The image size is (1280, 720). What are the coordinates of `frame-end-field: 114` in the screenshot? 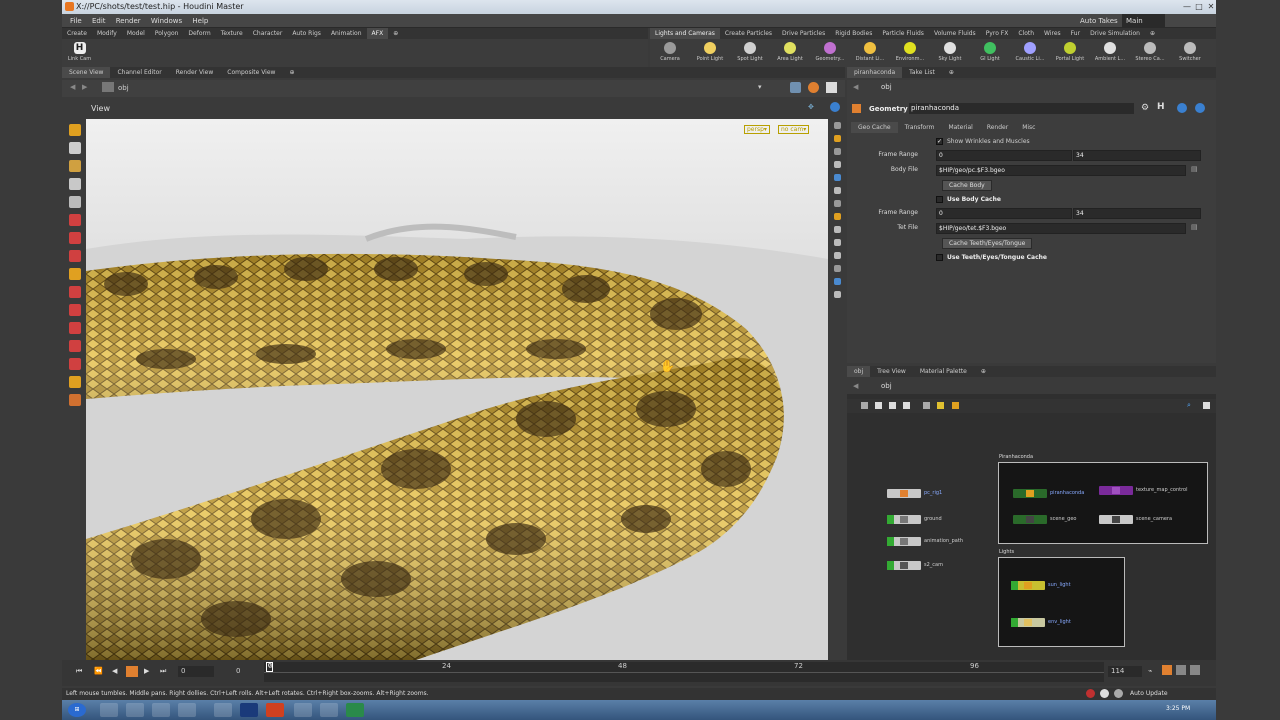 It's located at (1125, 671).